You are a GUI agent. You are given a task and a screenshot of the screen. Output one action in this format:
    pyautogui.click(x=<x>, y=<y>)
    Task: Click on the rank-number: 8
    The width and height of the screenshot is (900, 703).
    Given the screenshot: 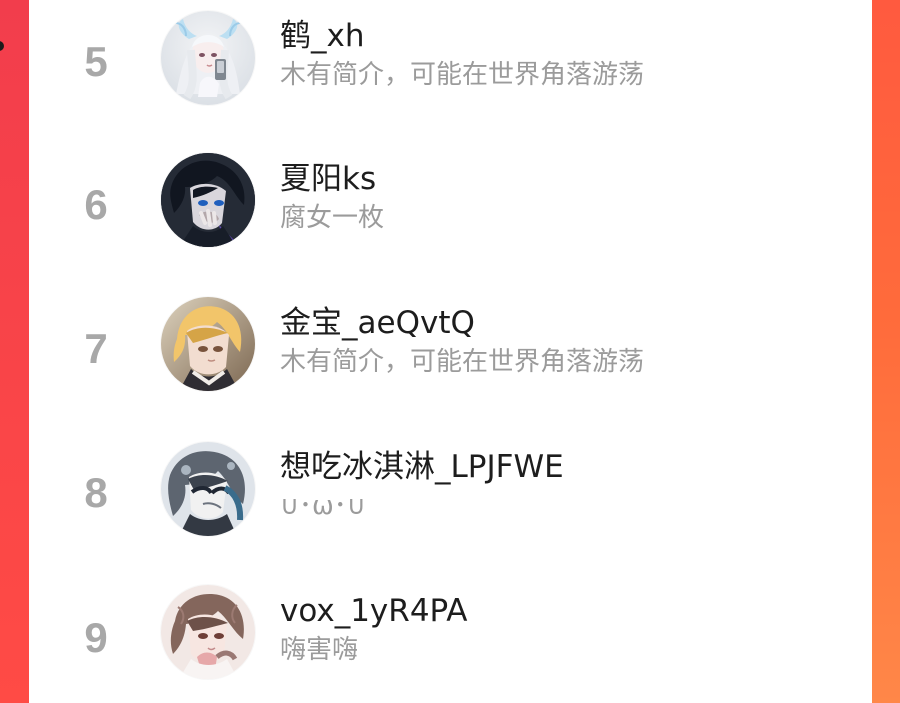 What is the action you would take?
    pyautogui.click(x=96, y=492)
    